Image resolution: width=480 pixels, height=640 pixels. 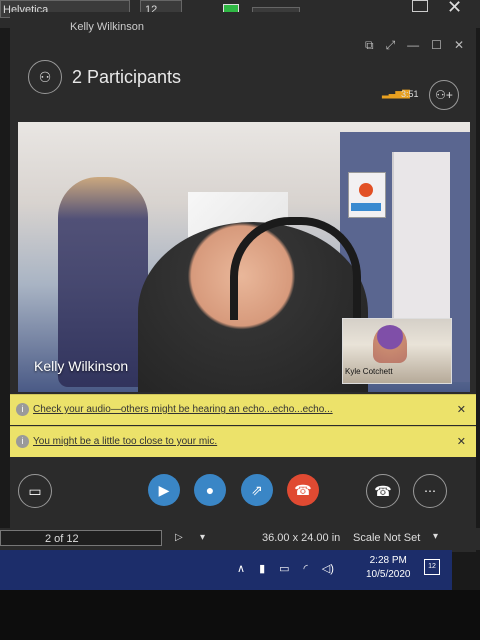 I want to click on date: 10/5/2020, so click(x=388, y=574).